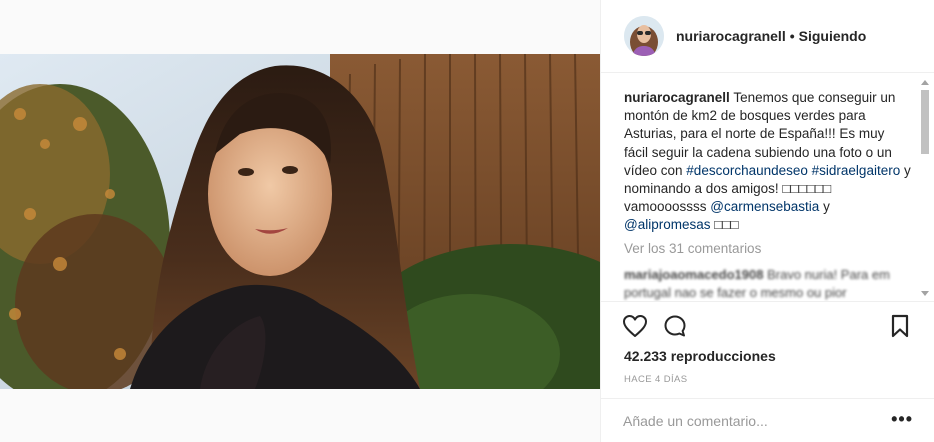 This screenshot has width=934, height=442. I want to click on heart-icon, so click(635, 326).